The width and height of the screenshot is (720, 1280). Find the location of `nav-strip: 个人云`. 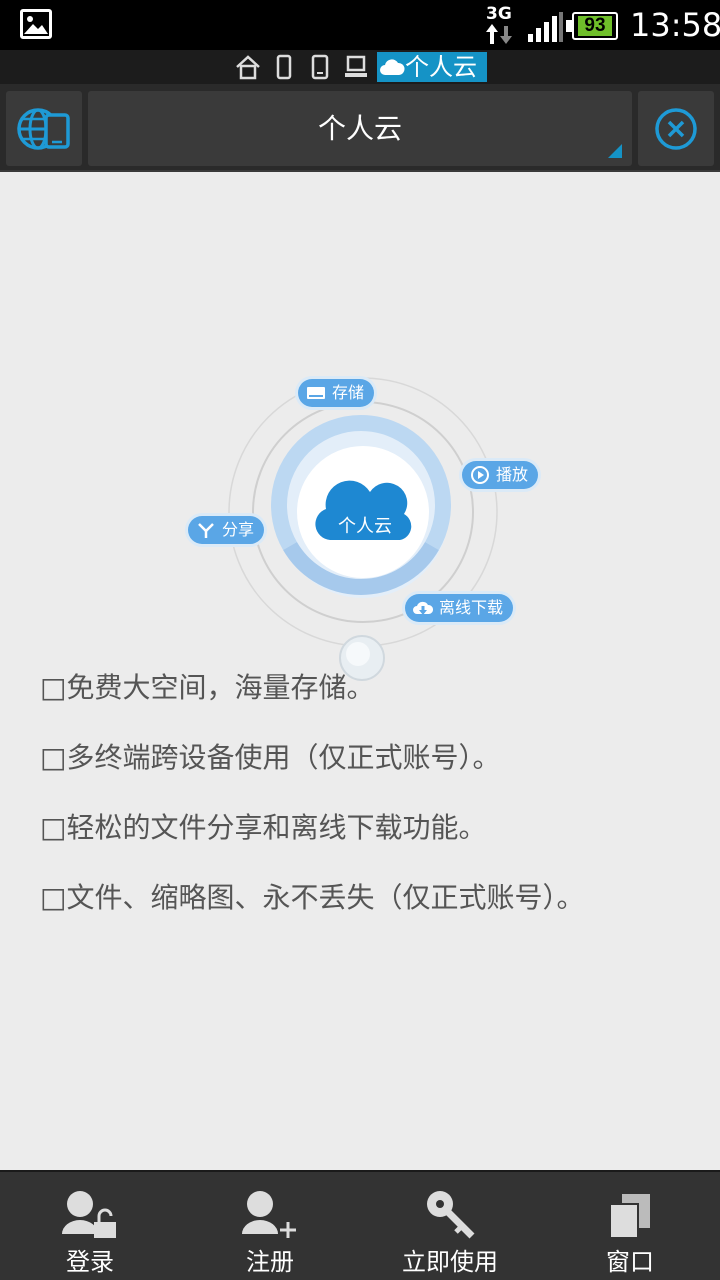

nav-strip: 个人云 is located at coordinates (360, 67).